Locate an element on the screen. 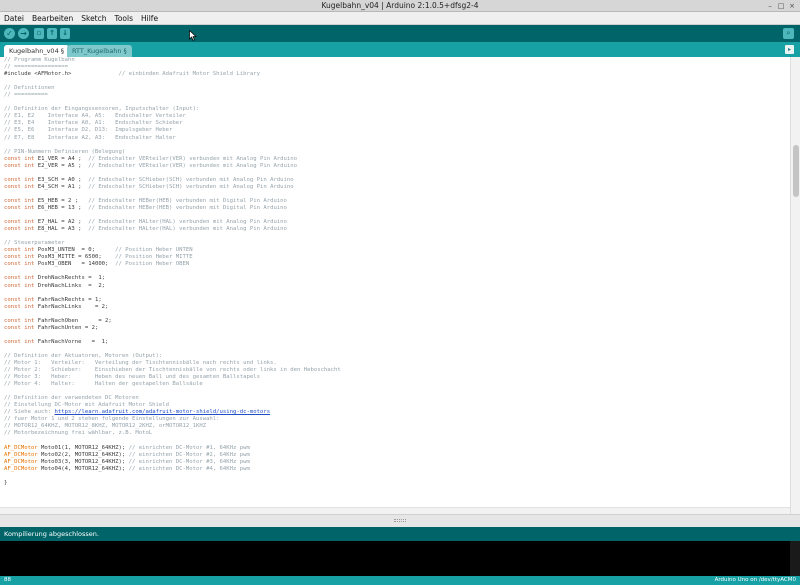 This screenshot has height=585, width=800. open-icon: ↑ is located at coordinates (52, 33).